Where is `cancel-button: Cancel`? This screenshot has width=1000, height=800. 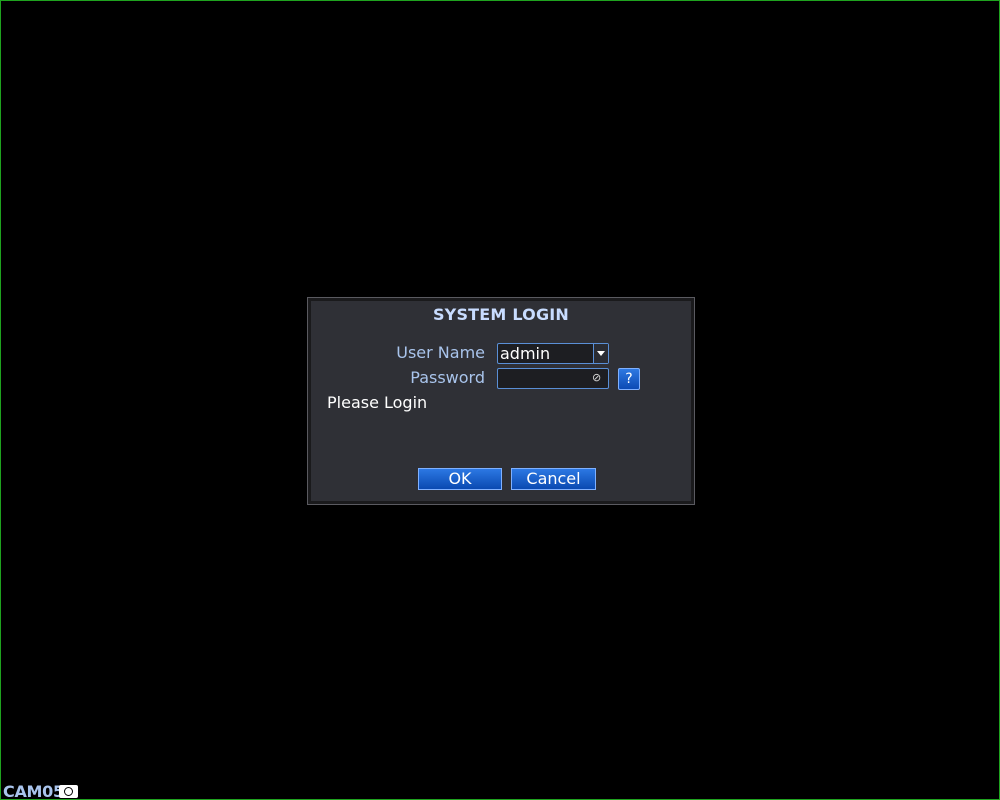 cancel-button: Cancel is located at coordinates (553, 479).